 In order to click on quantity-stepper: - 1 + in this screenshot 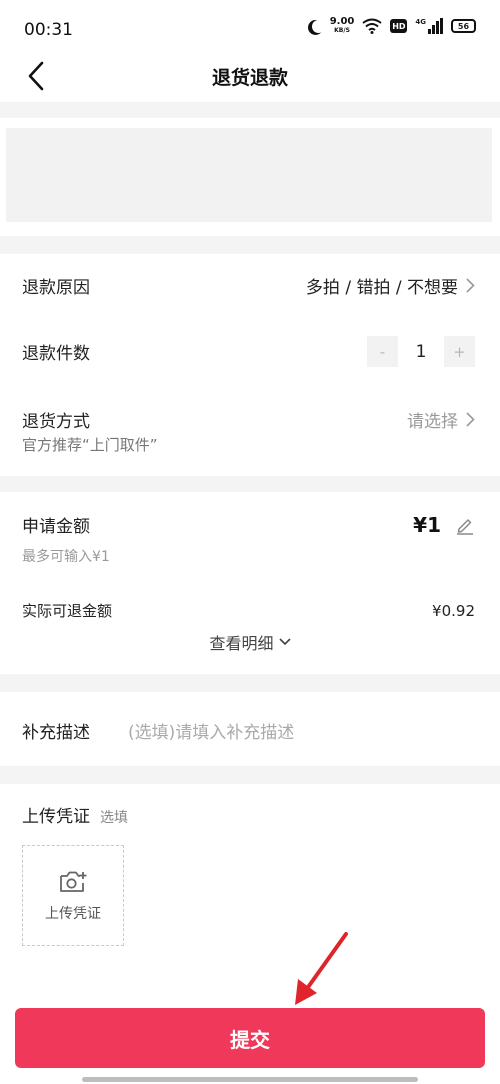, I will do `click(421, 351)`.